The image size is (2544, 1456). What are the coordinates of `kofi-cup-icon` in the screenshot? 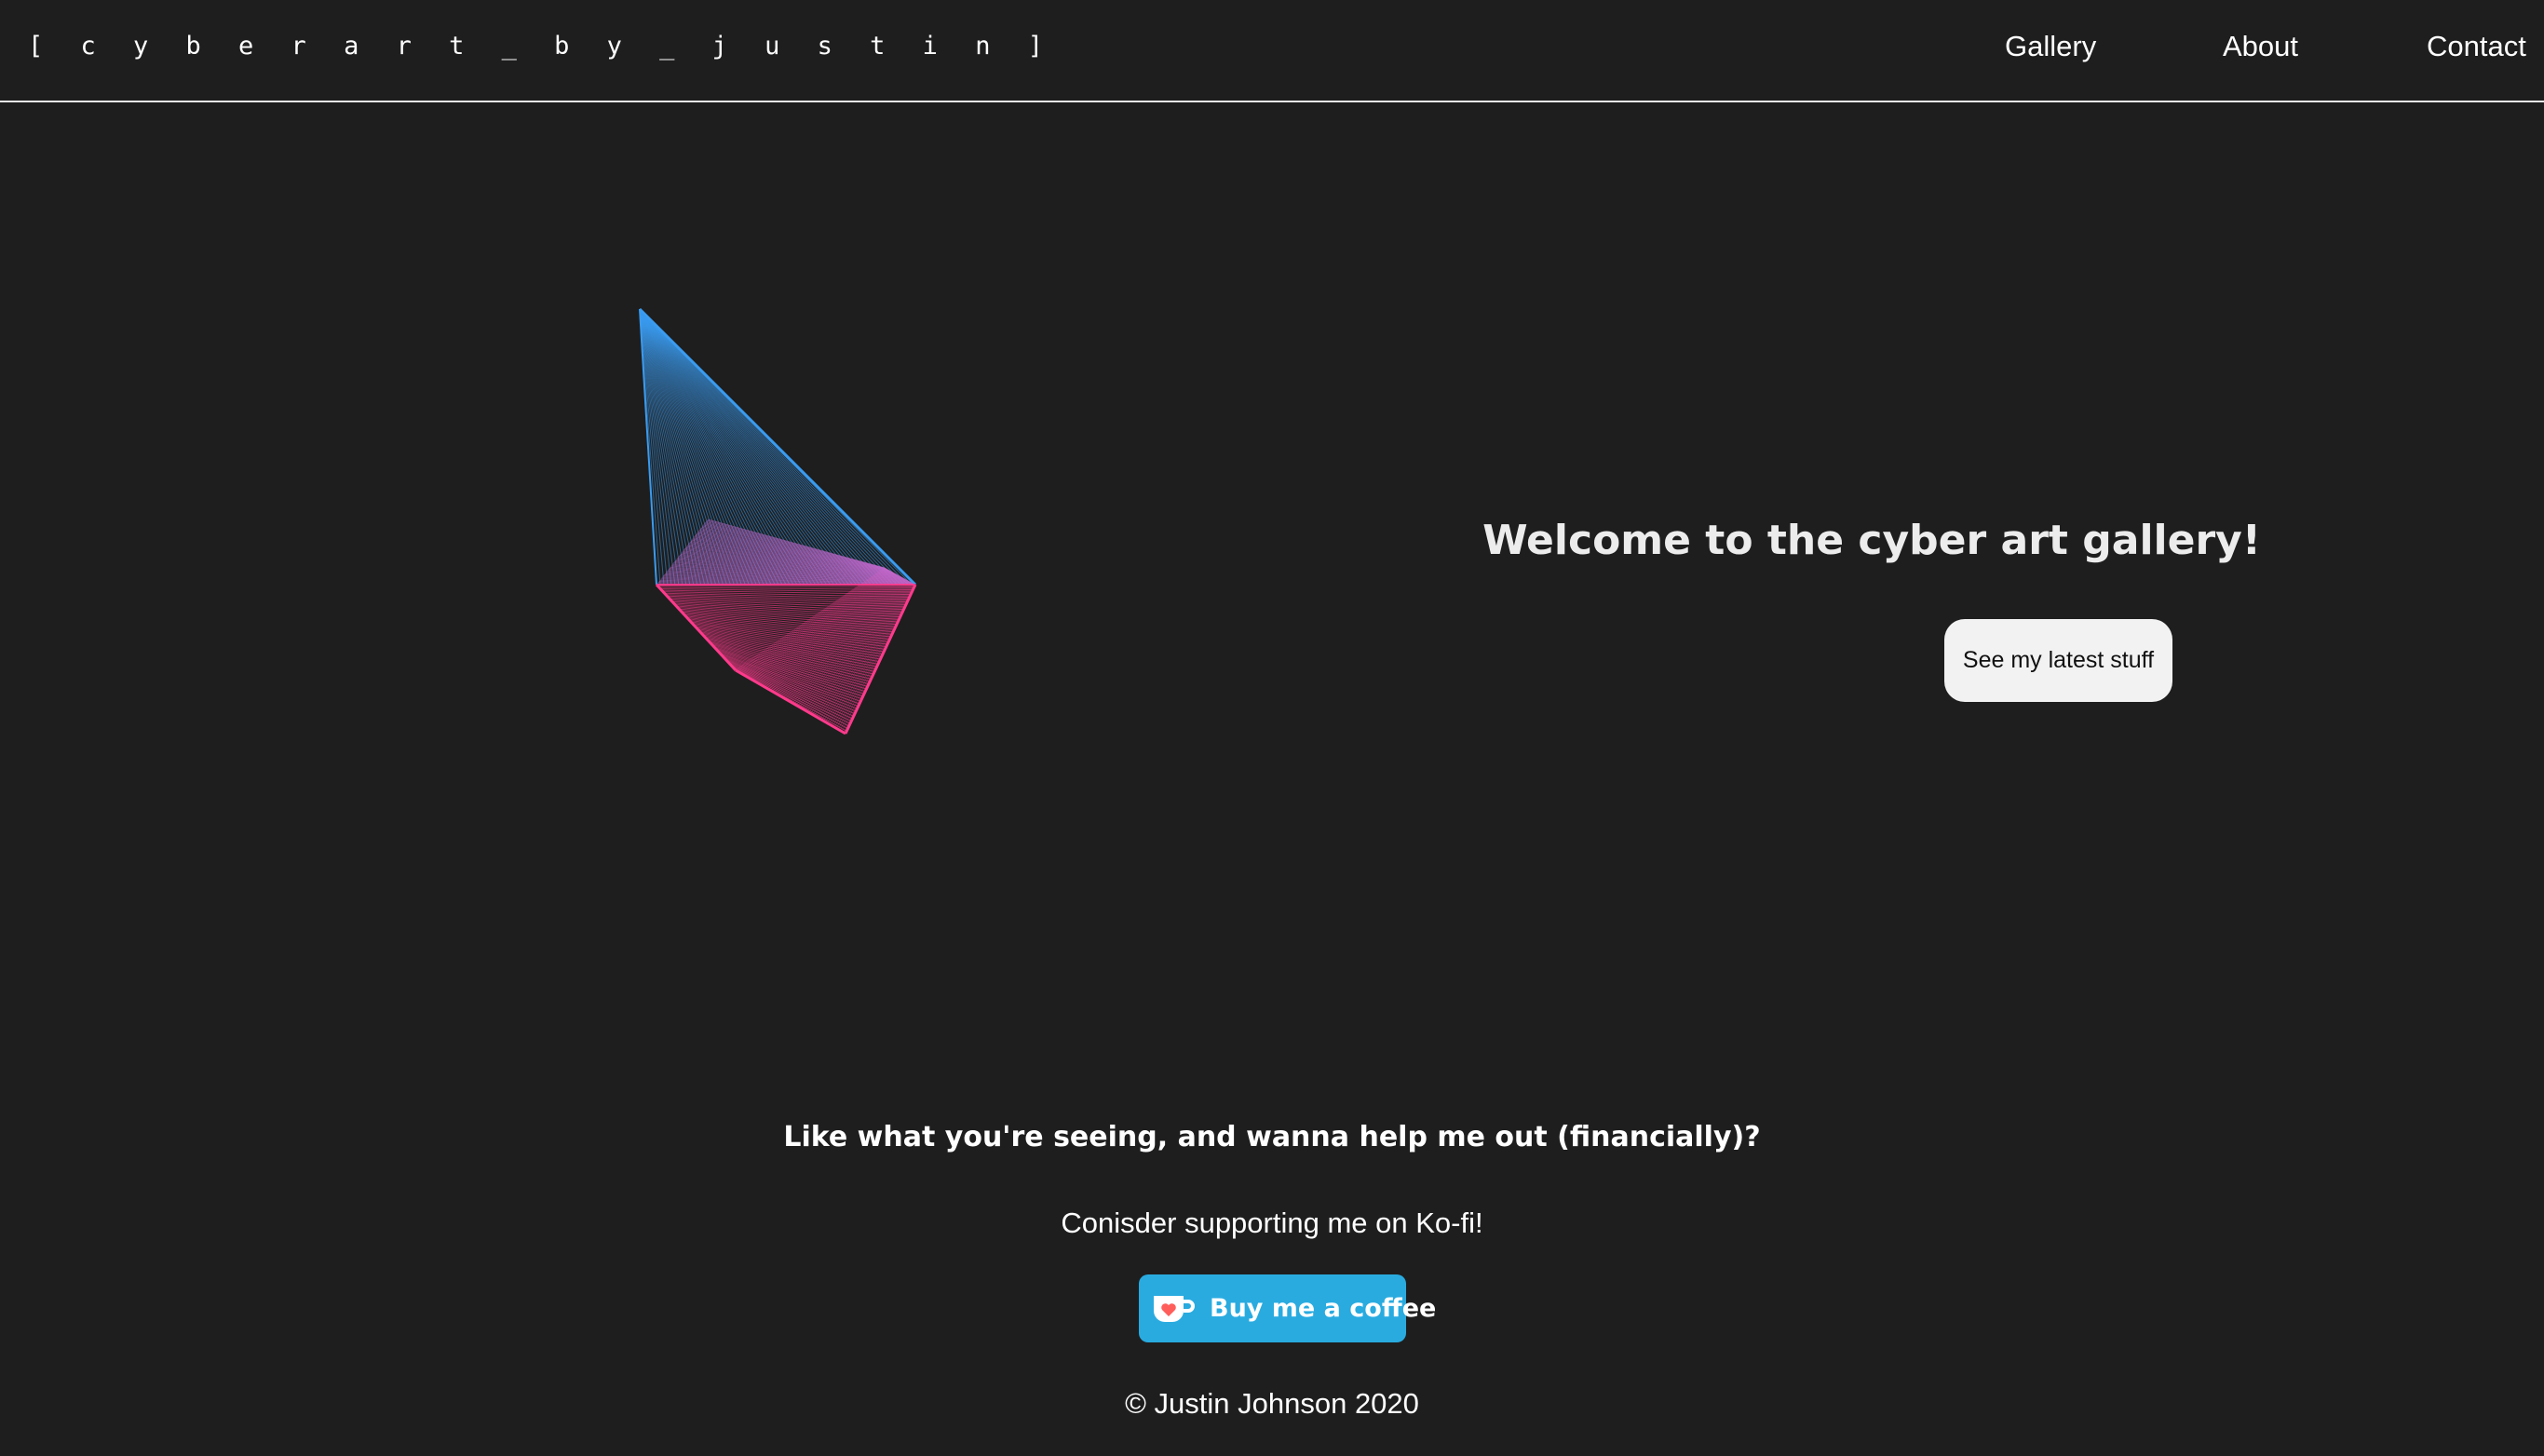 It's located at (1174, 1308).